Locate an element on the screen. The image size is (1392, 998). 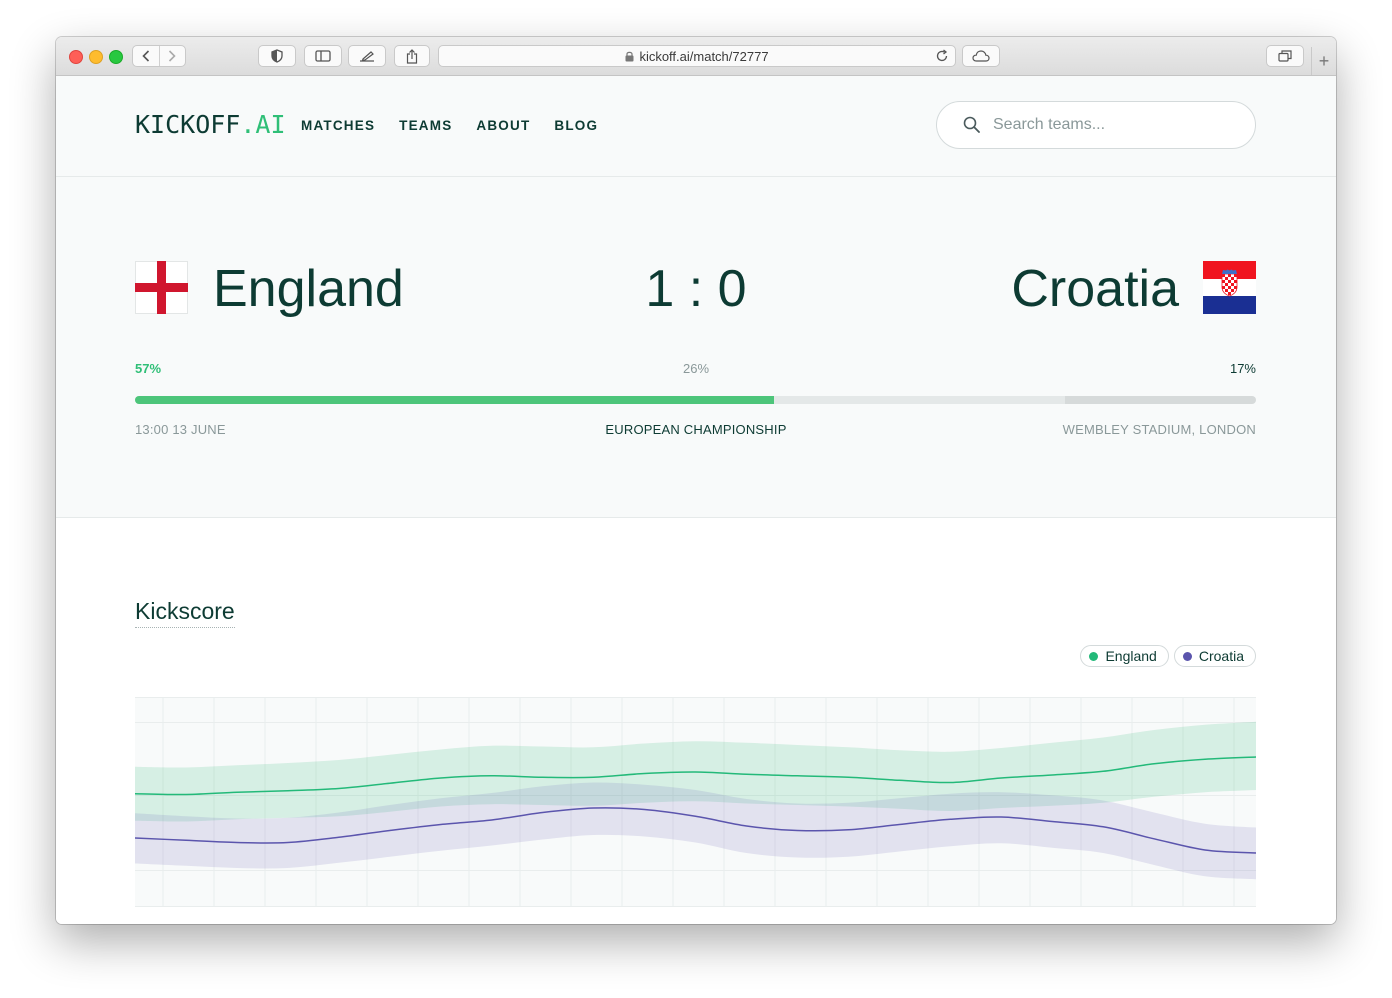
legend-england: England is located at coordinates (1124, 656).